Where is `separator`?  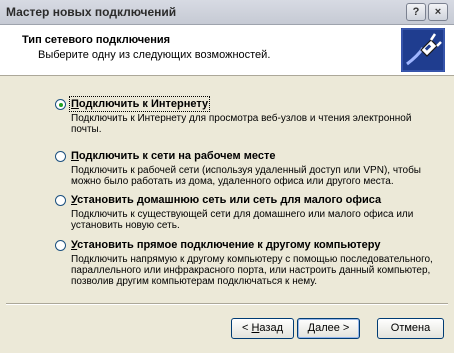
separator is located at coordinates (227, 304).